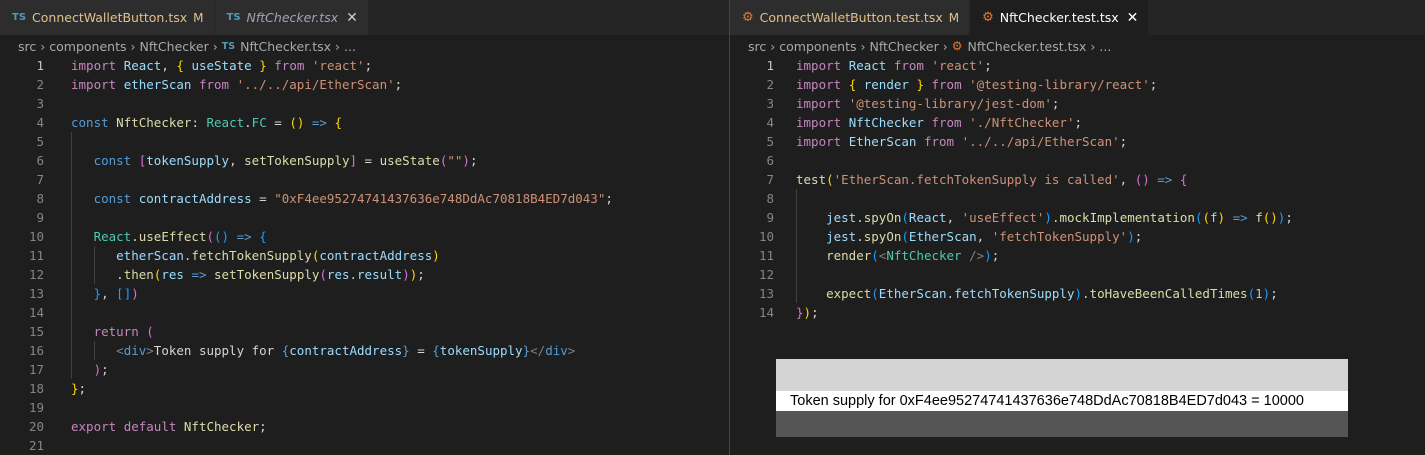 The image size is (1425, 455). Describe the element at coordinates (1077, 160) in the screenshot. I see `code-line: 6` at that location.